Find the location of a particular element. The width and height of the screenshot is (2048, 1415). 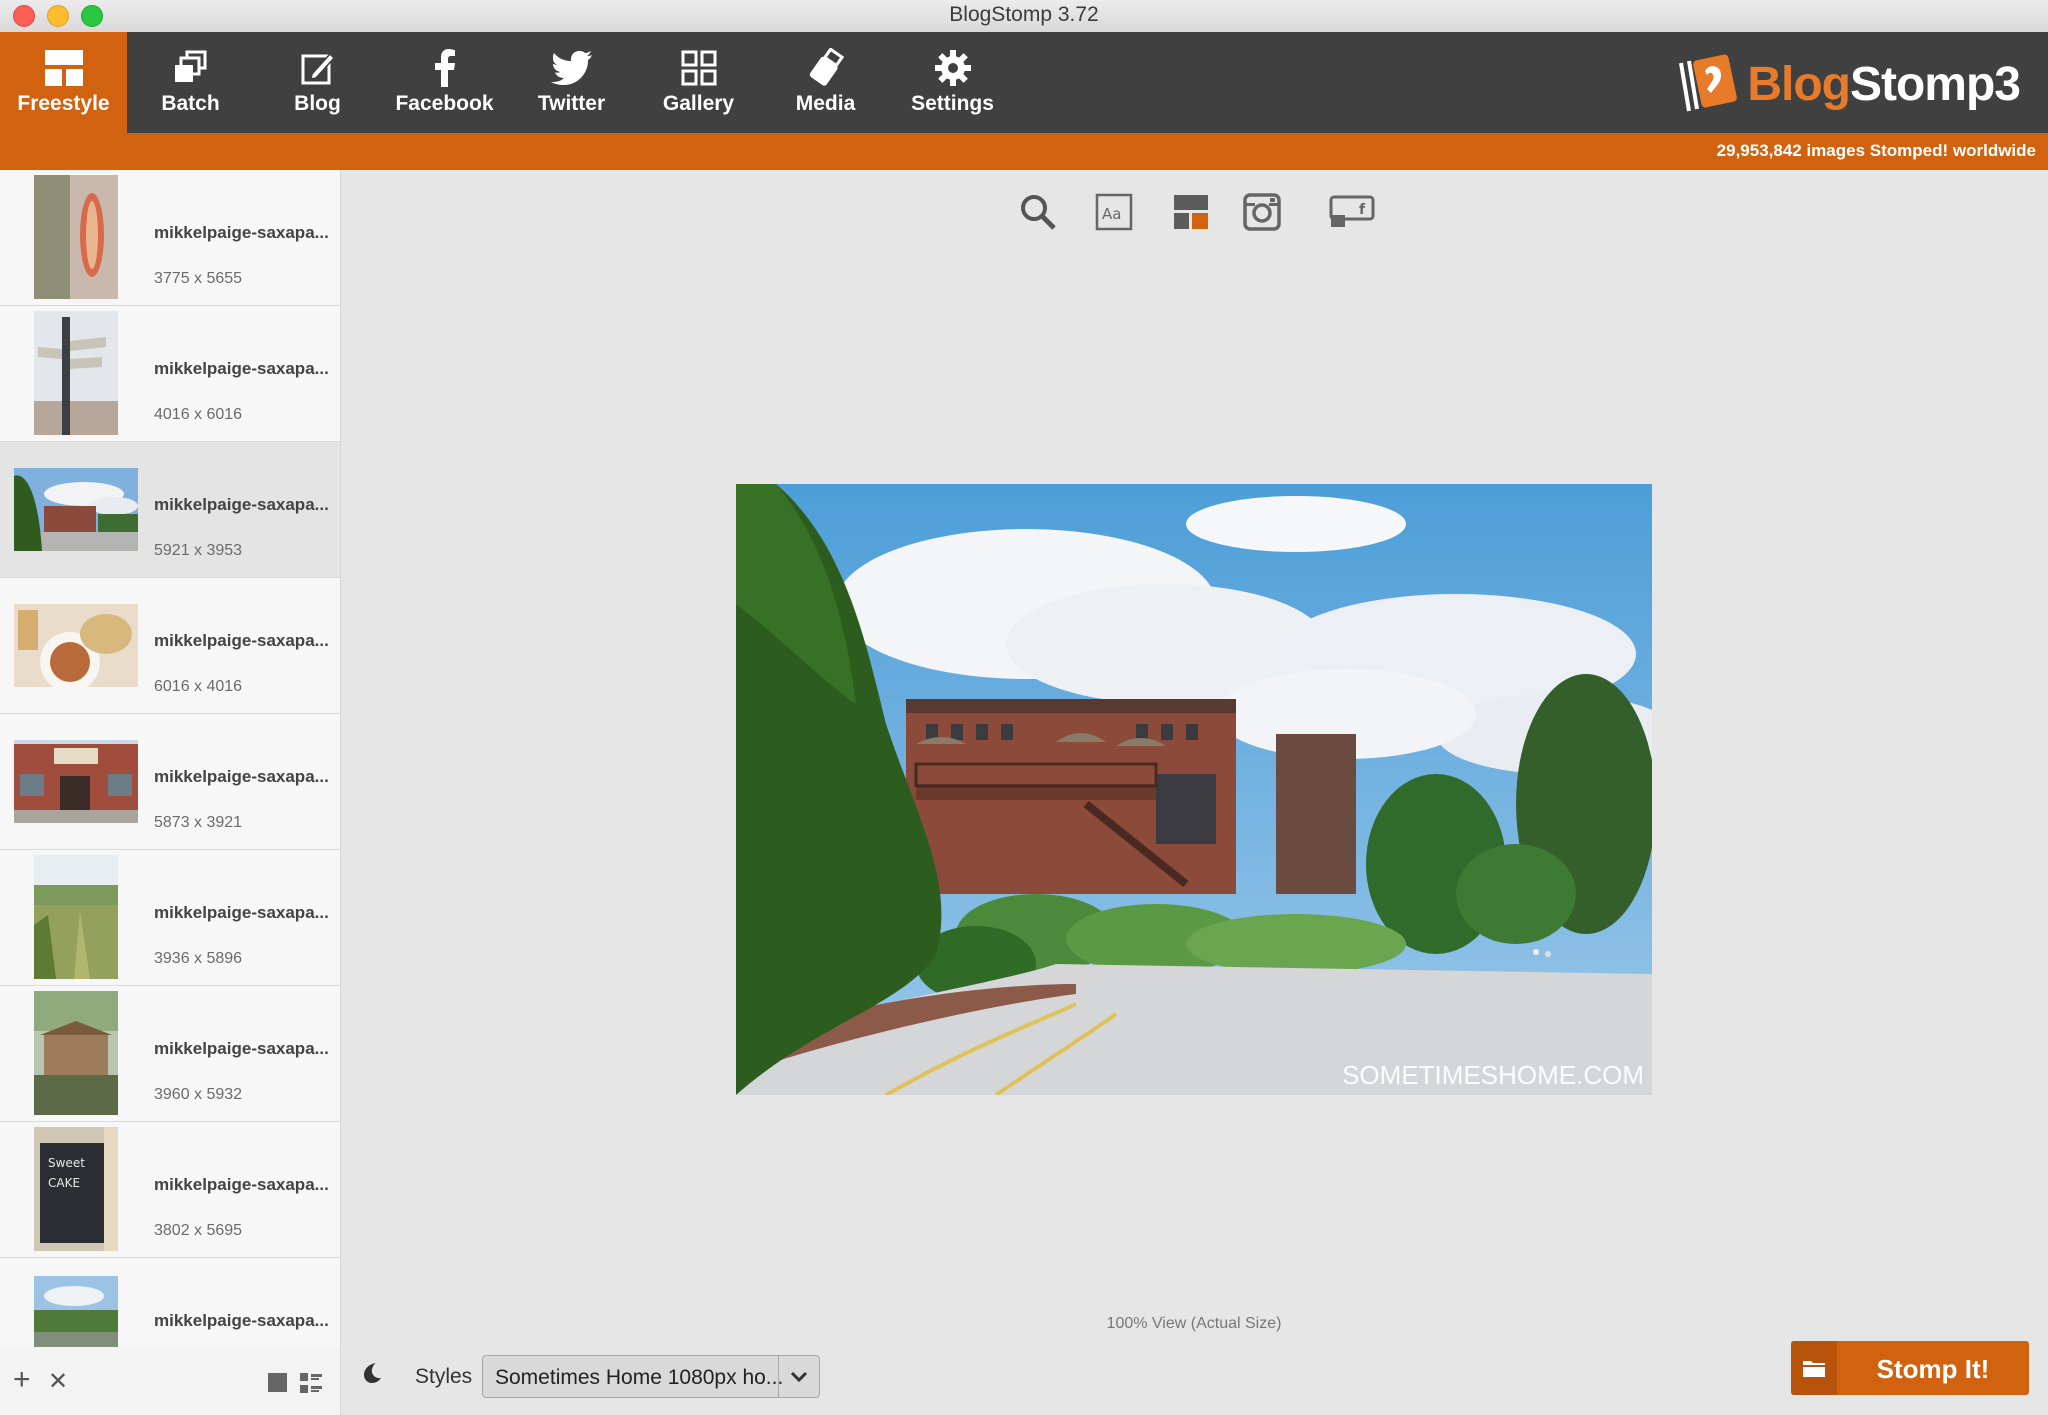

folder-icon is located at coordinates (1814, 1368).